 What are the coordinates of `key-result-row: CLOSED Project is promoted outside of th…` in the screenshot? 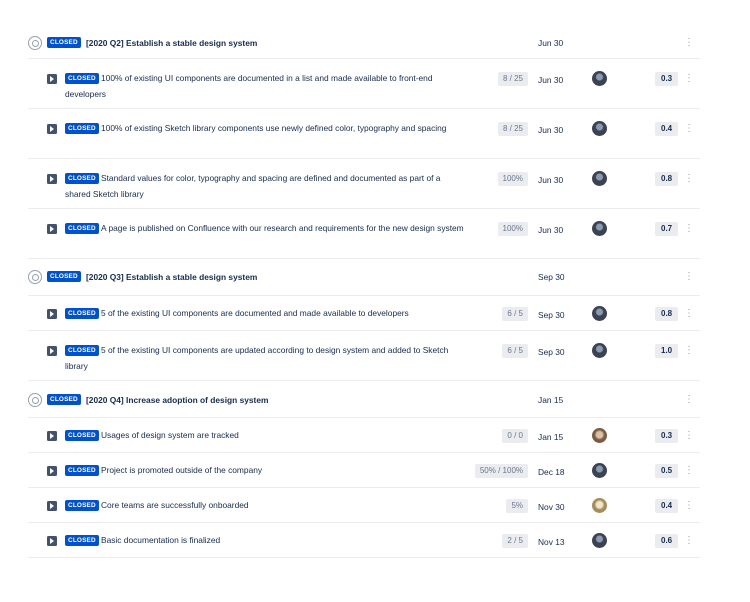 It's located at (364, 470).